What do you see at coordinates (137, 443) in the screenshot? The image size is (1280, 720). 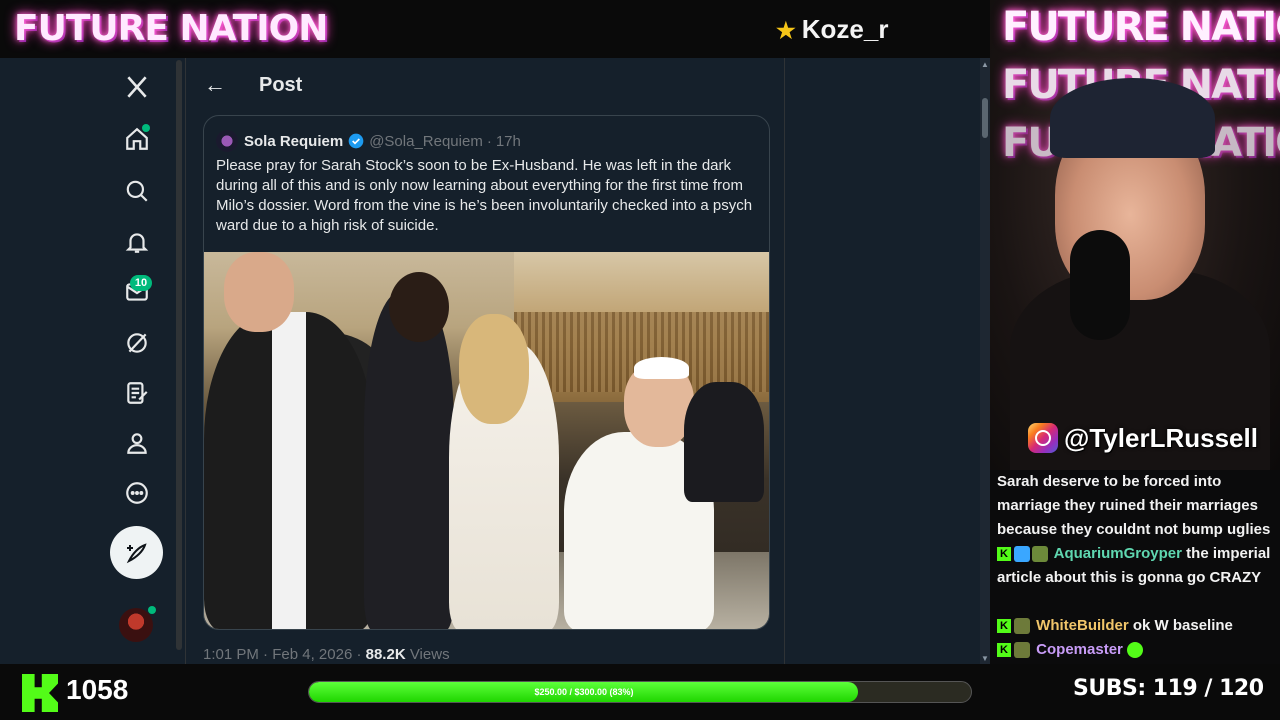 I see `profile-icon` at bounding box center [137, 443].